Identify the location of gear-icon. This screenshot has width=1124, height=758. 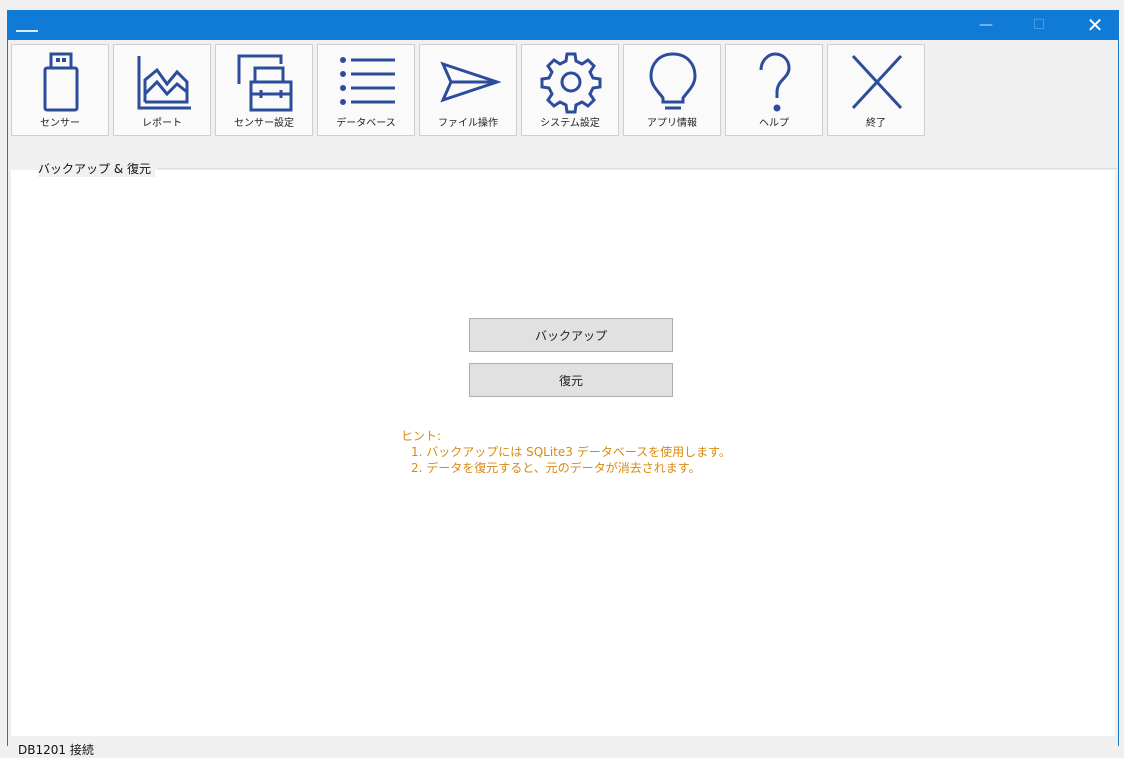
(571, 83).